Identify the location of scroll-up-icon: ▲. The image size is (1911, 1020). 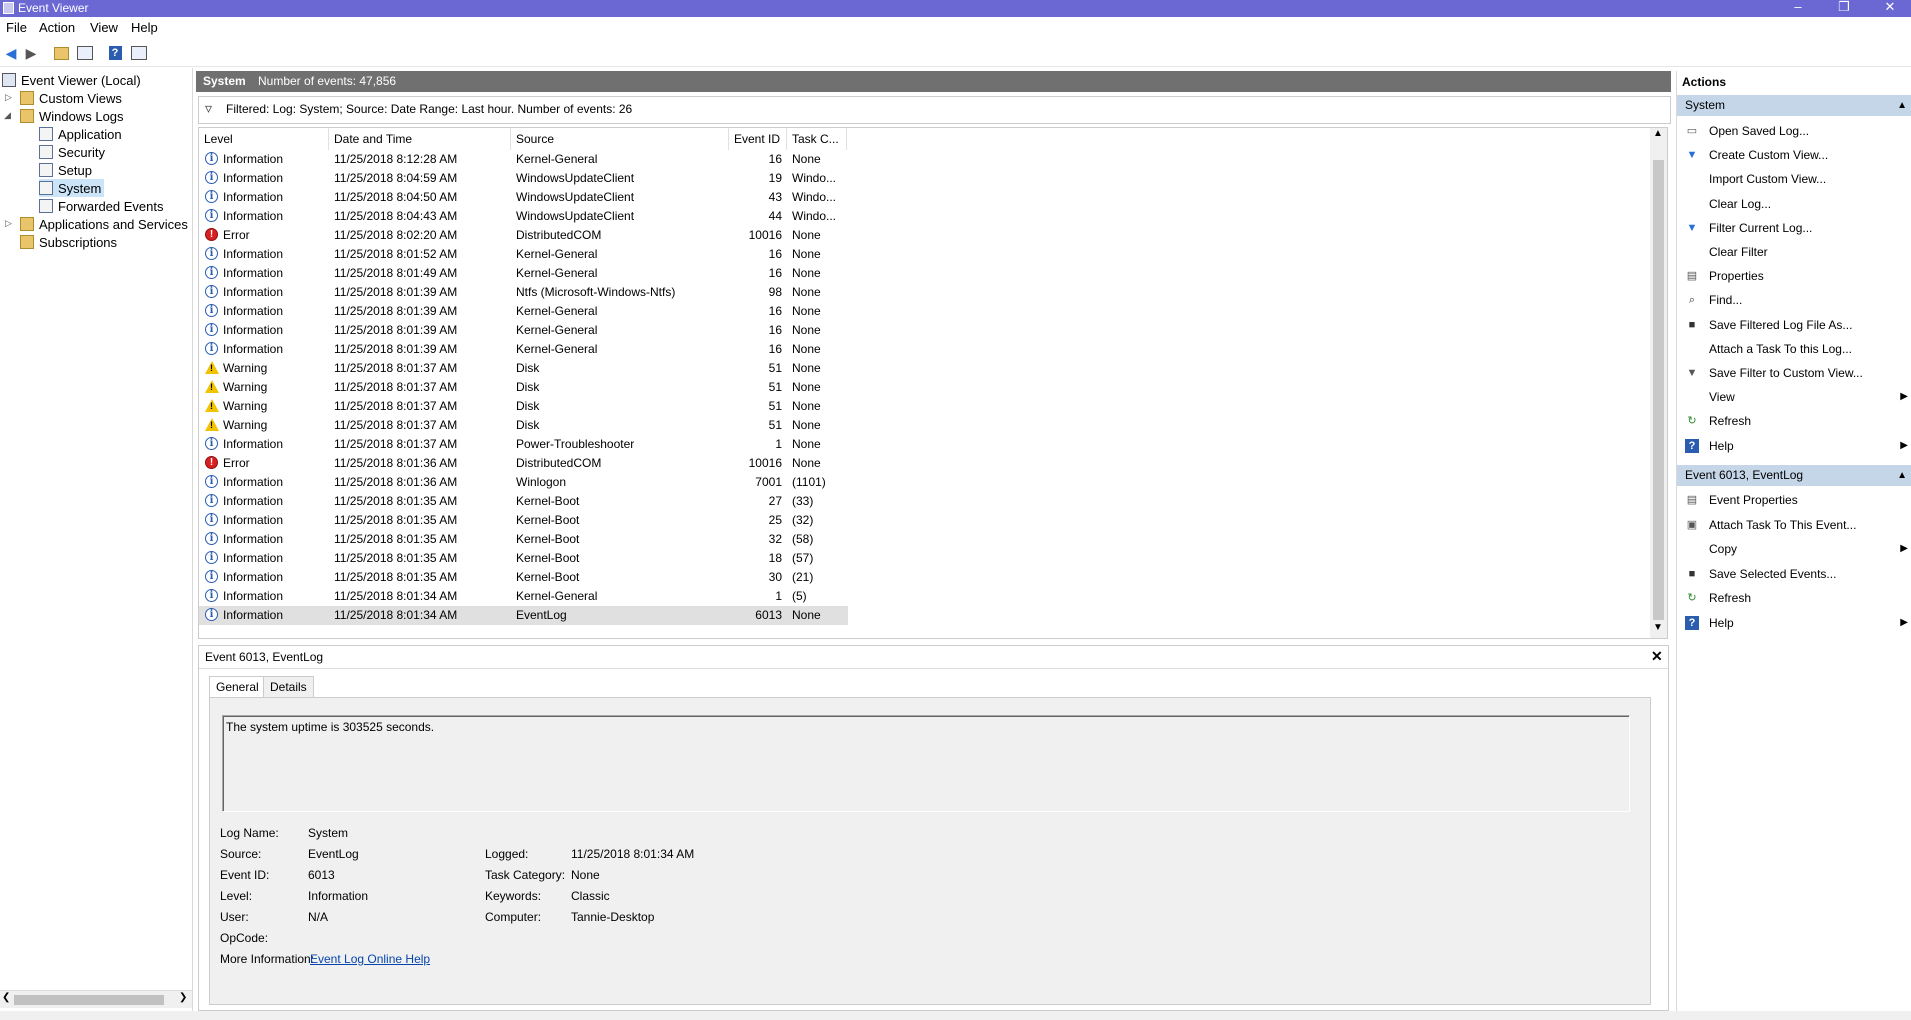
(1658, 133).